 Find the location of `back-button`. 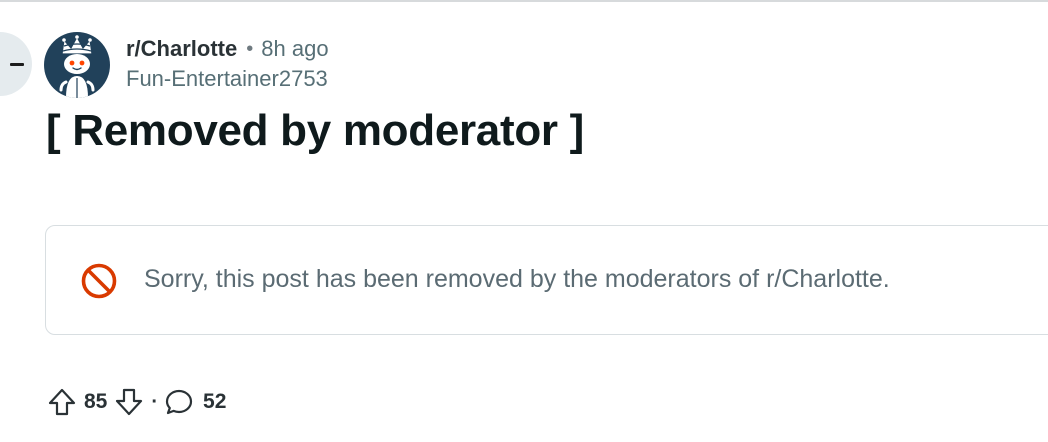

back-button is located at coordinates (16, 64).